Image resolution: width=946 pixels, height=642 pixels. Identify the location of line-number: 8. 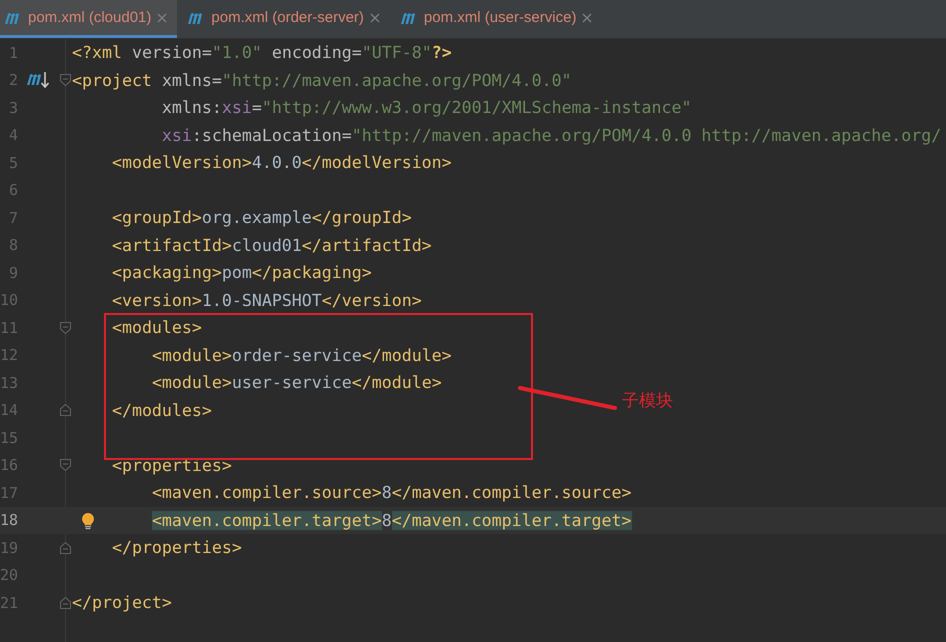
(13, 245).